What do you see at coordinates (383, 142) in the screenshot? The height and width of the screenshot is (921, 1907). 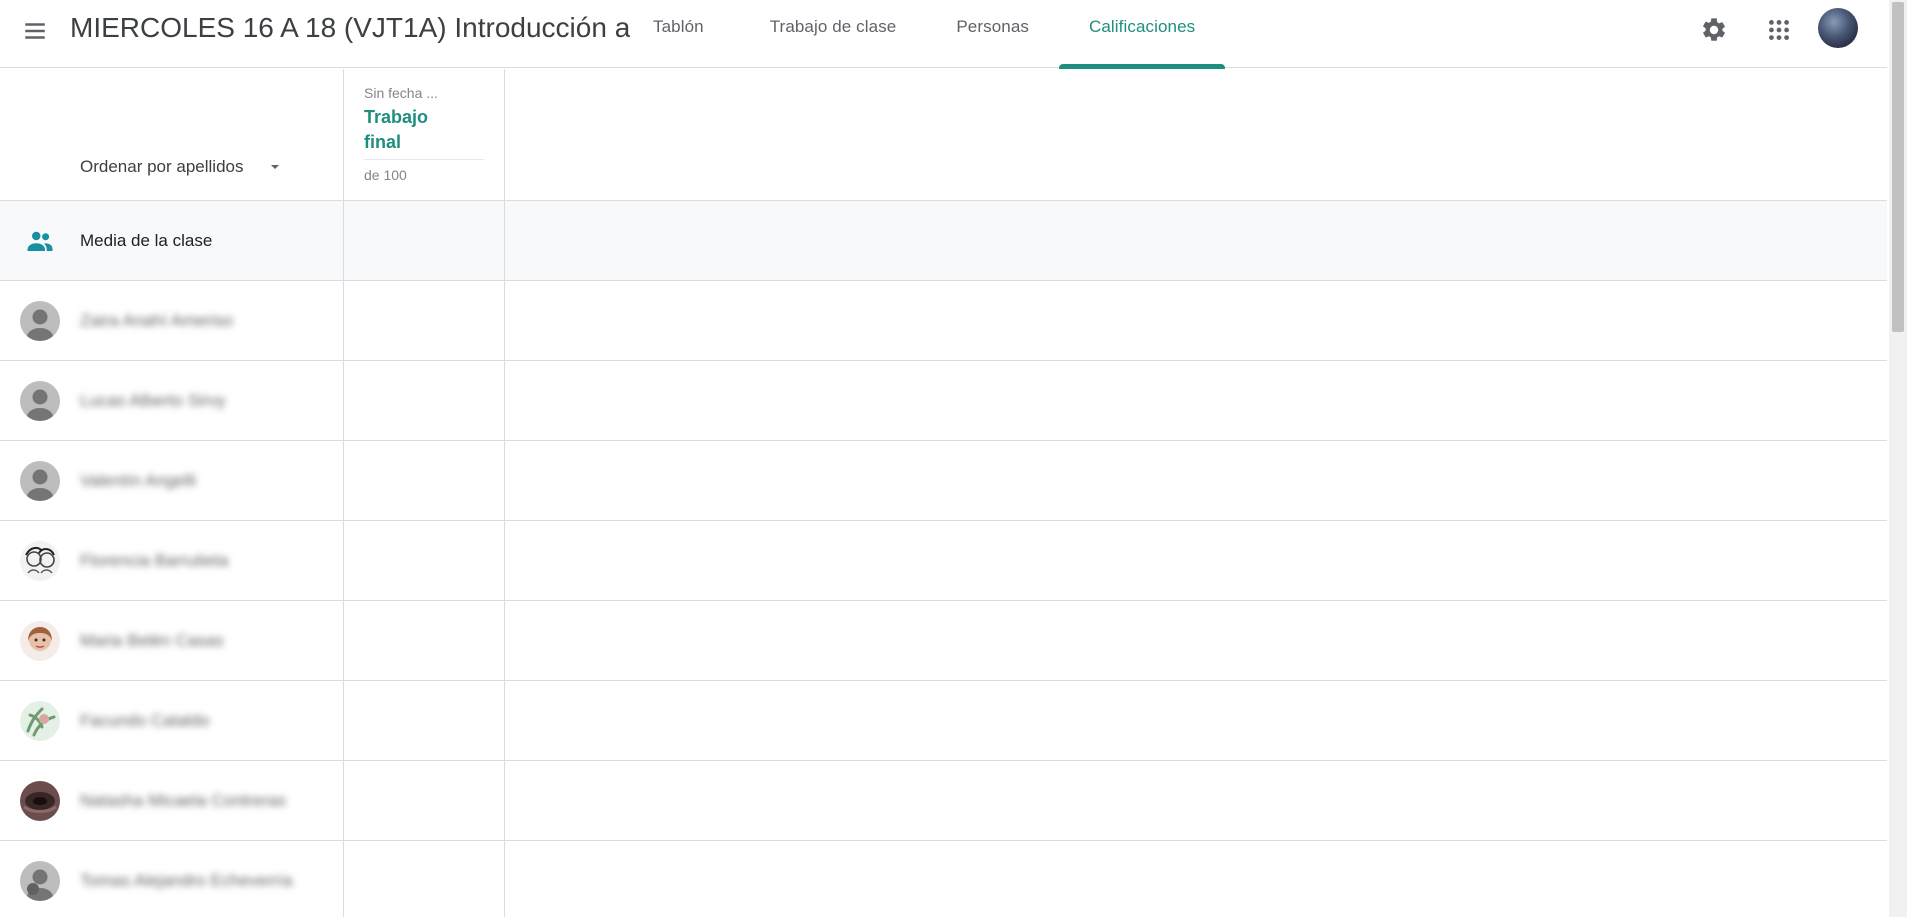 I see `assignment-title-line-2: final` at bounding box center [383, 142].